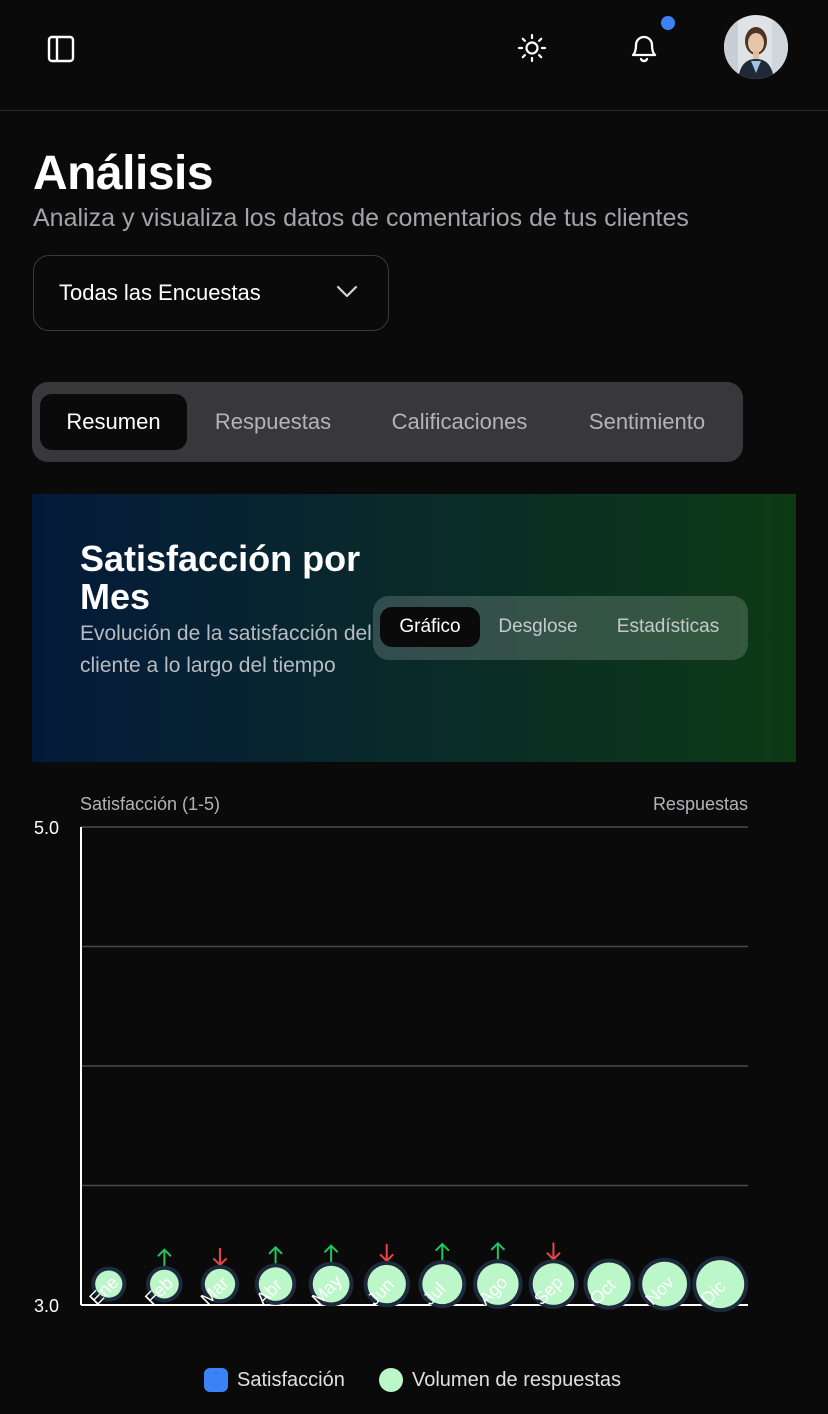  I want to click on y-tick-label: 3.0, so click(46, 1306).